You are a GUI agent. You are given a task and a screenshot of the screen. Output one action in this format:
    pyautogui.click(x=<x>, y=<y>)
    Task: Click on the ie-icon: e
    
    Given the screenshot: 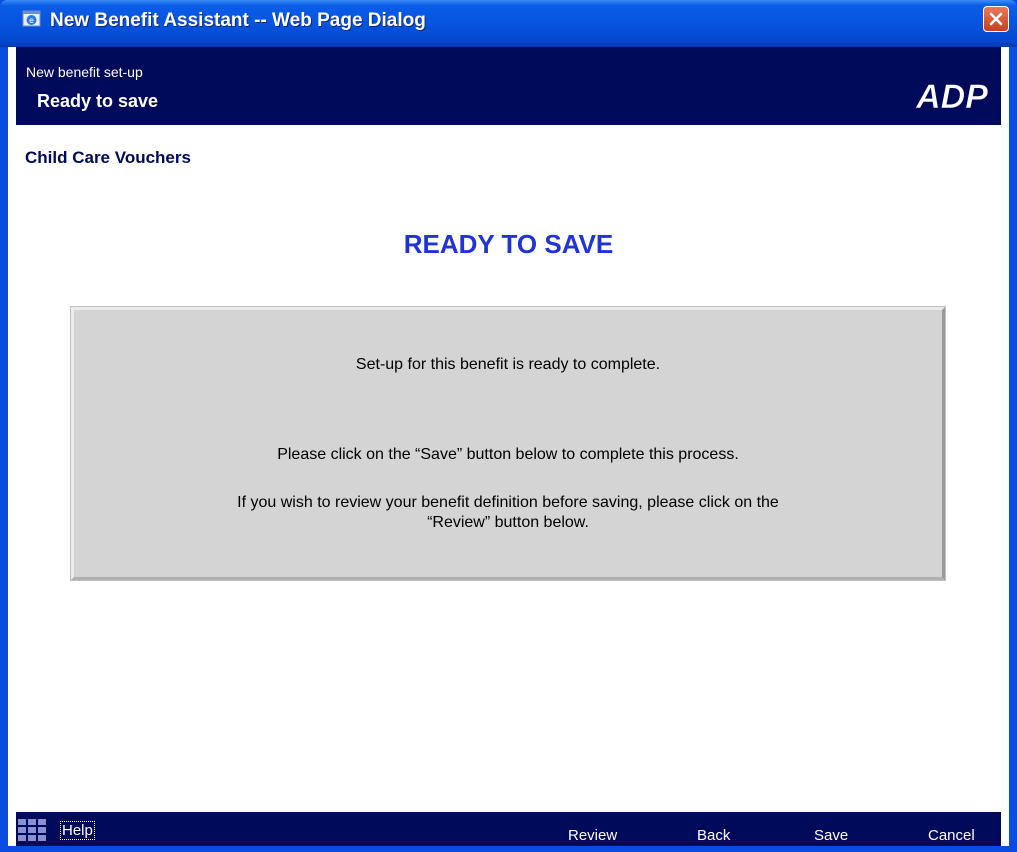 What is the action you would take?
    pyautogui.click(x=31, y=18)
    